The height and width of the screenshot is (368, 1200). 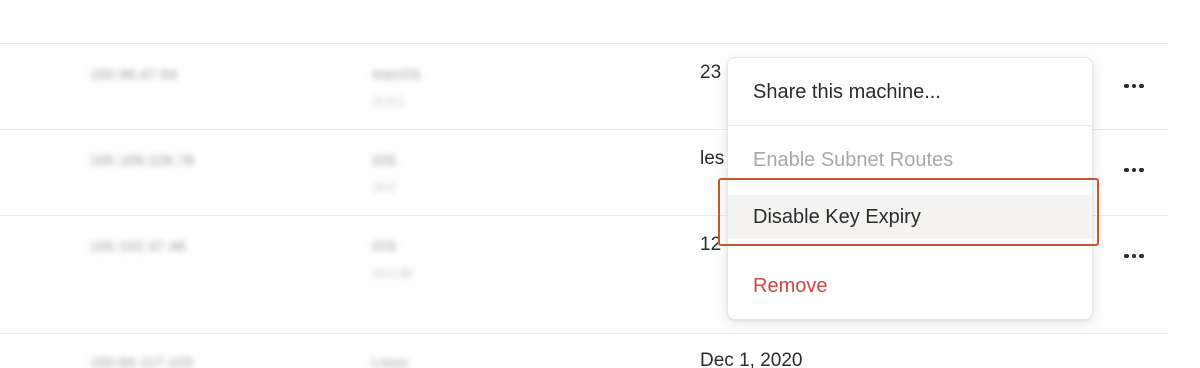 What do you see at coordinates (392, 273) in the screenshot?
I see `machine-os-version: 14.2.0b` at bounding box center [392, 273].